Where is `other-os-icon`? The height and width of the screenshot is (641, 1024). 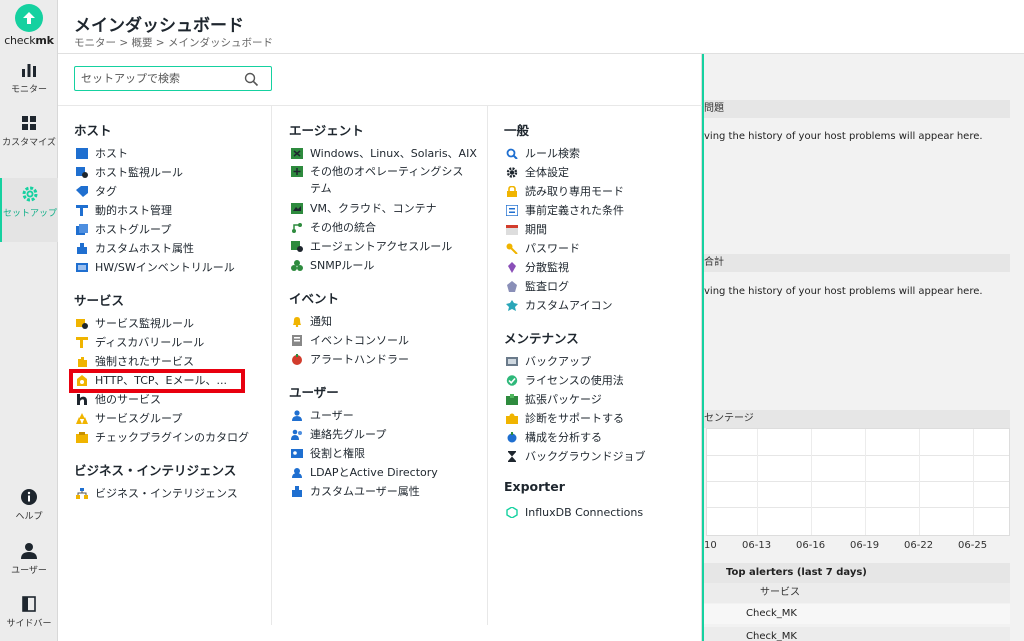 other-os-icon is located at coordinates (297, 171).